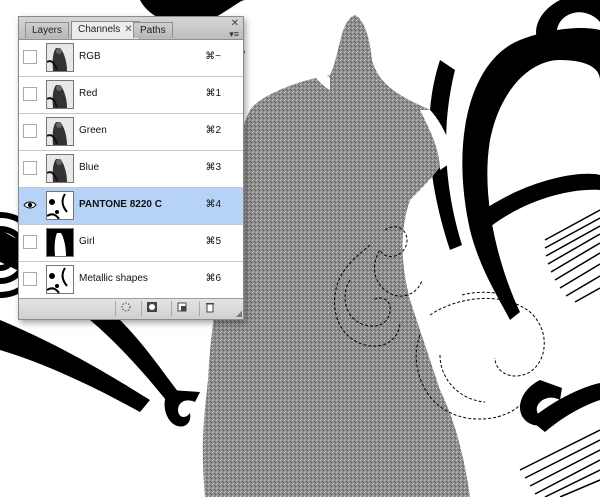  I want to click on channel-name: Metallic shapes, so click(113, 278).